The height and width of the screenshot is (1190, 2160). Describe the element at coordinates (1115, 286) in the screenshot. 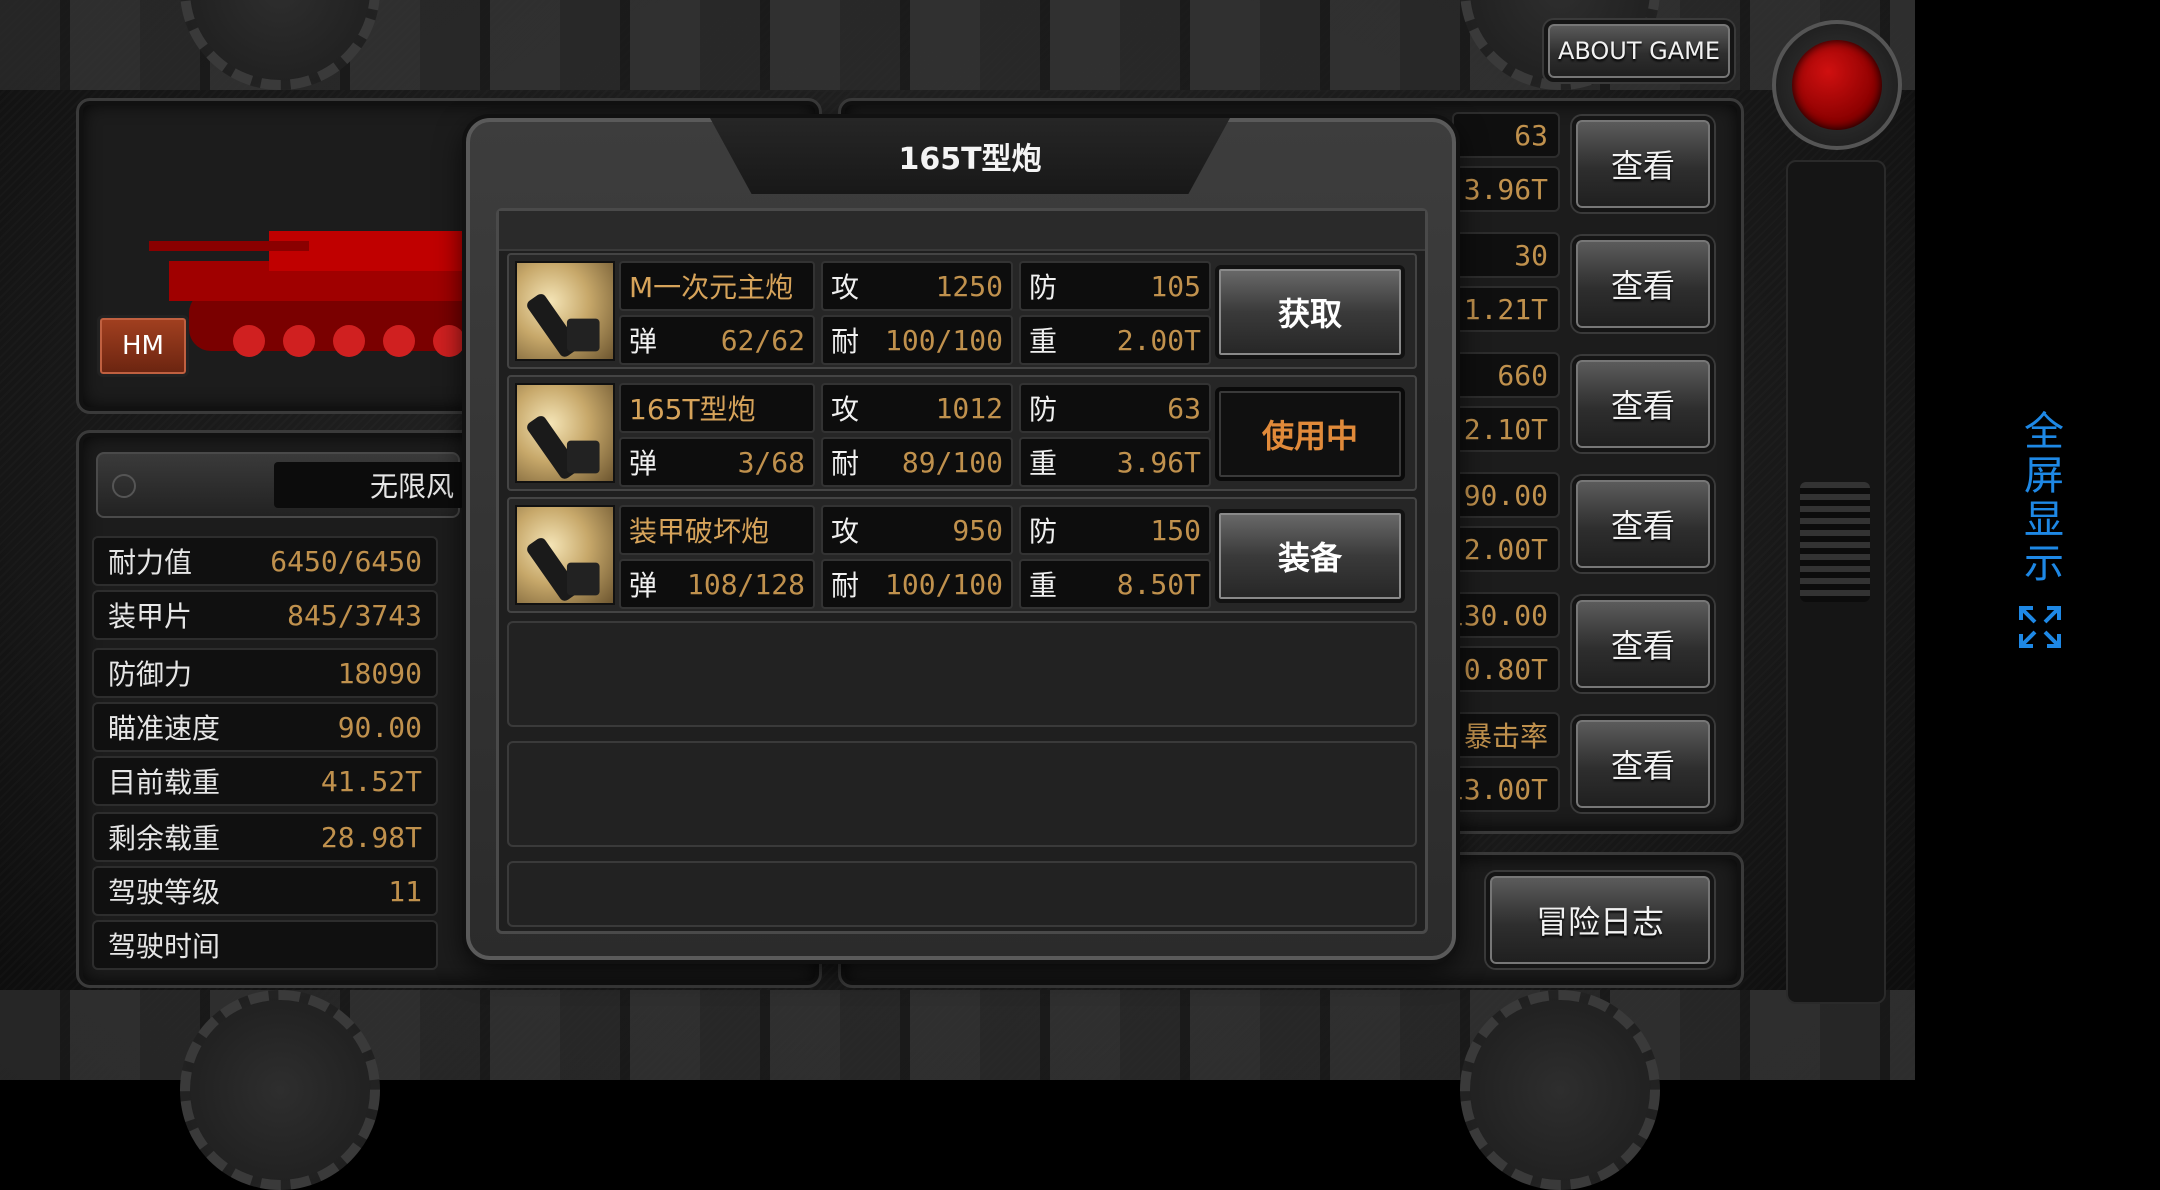

I see `defense-cell: 防 105` at that location.